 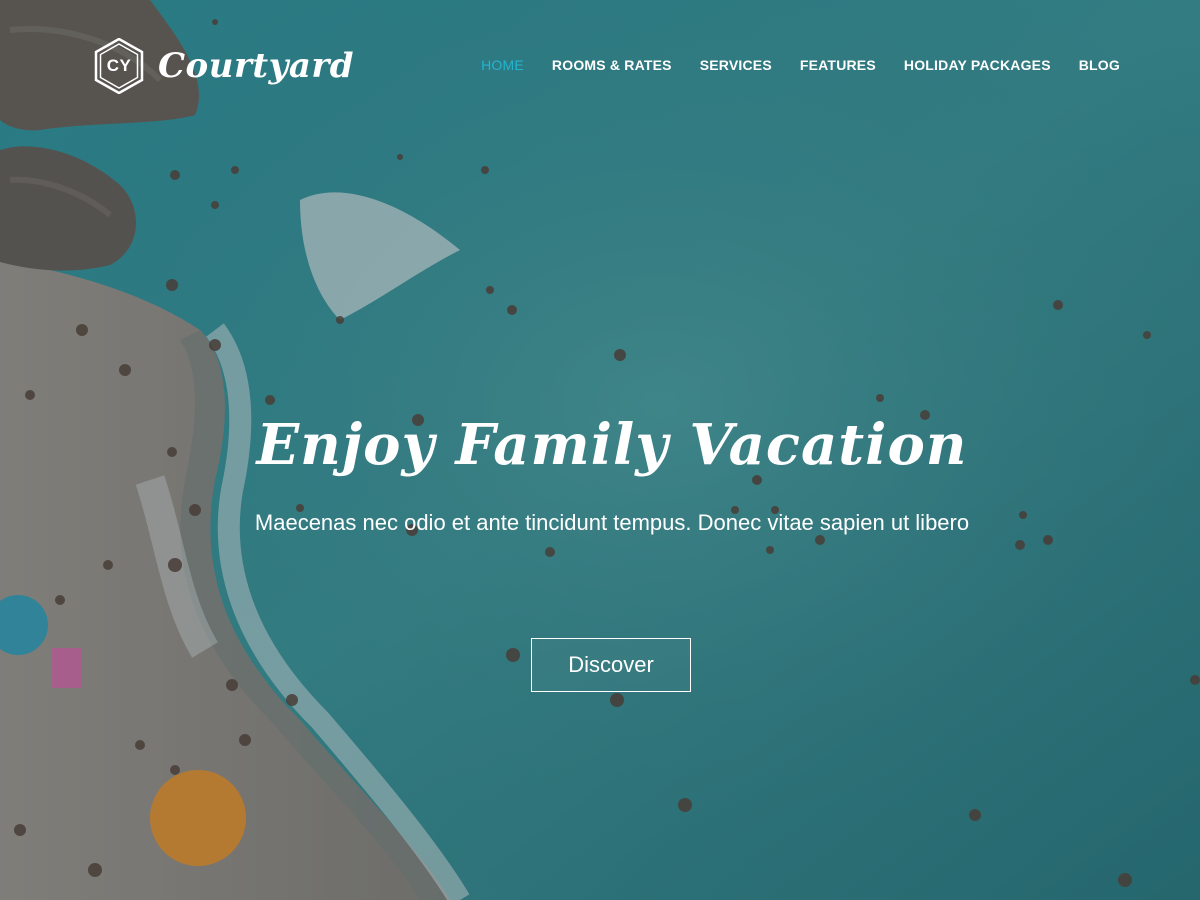 What do you see at coordinates (838, 65) in the screenshot?
I see `nav-item-features: FEATURES` at bounding box center [838, 65].